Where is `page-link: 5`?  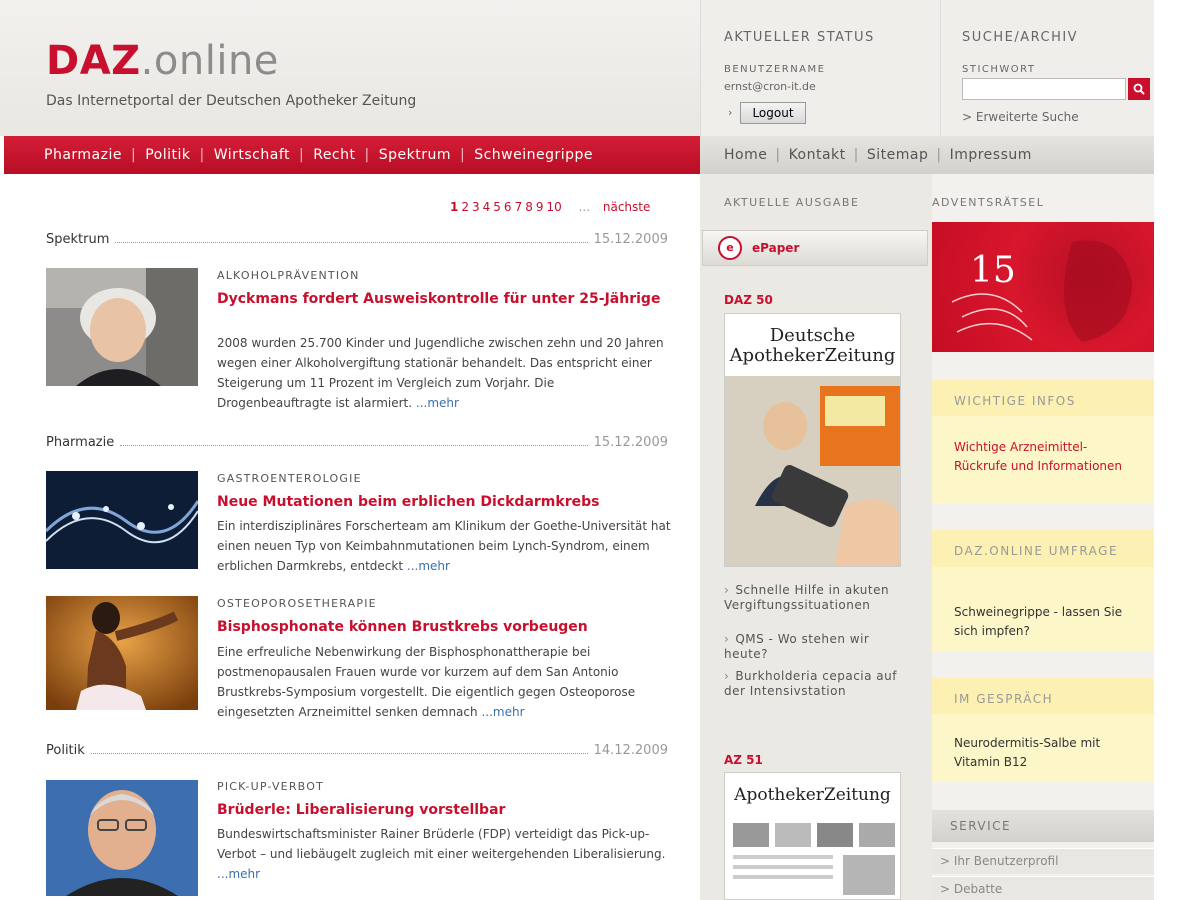 page-link: 5 is located at coordinates (497, 207).